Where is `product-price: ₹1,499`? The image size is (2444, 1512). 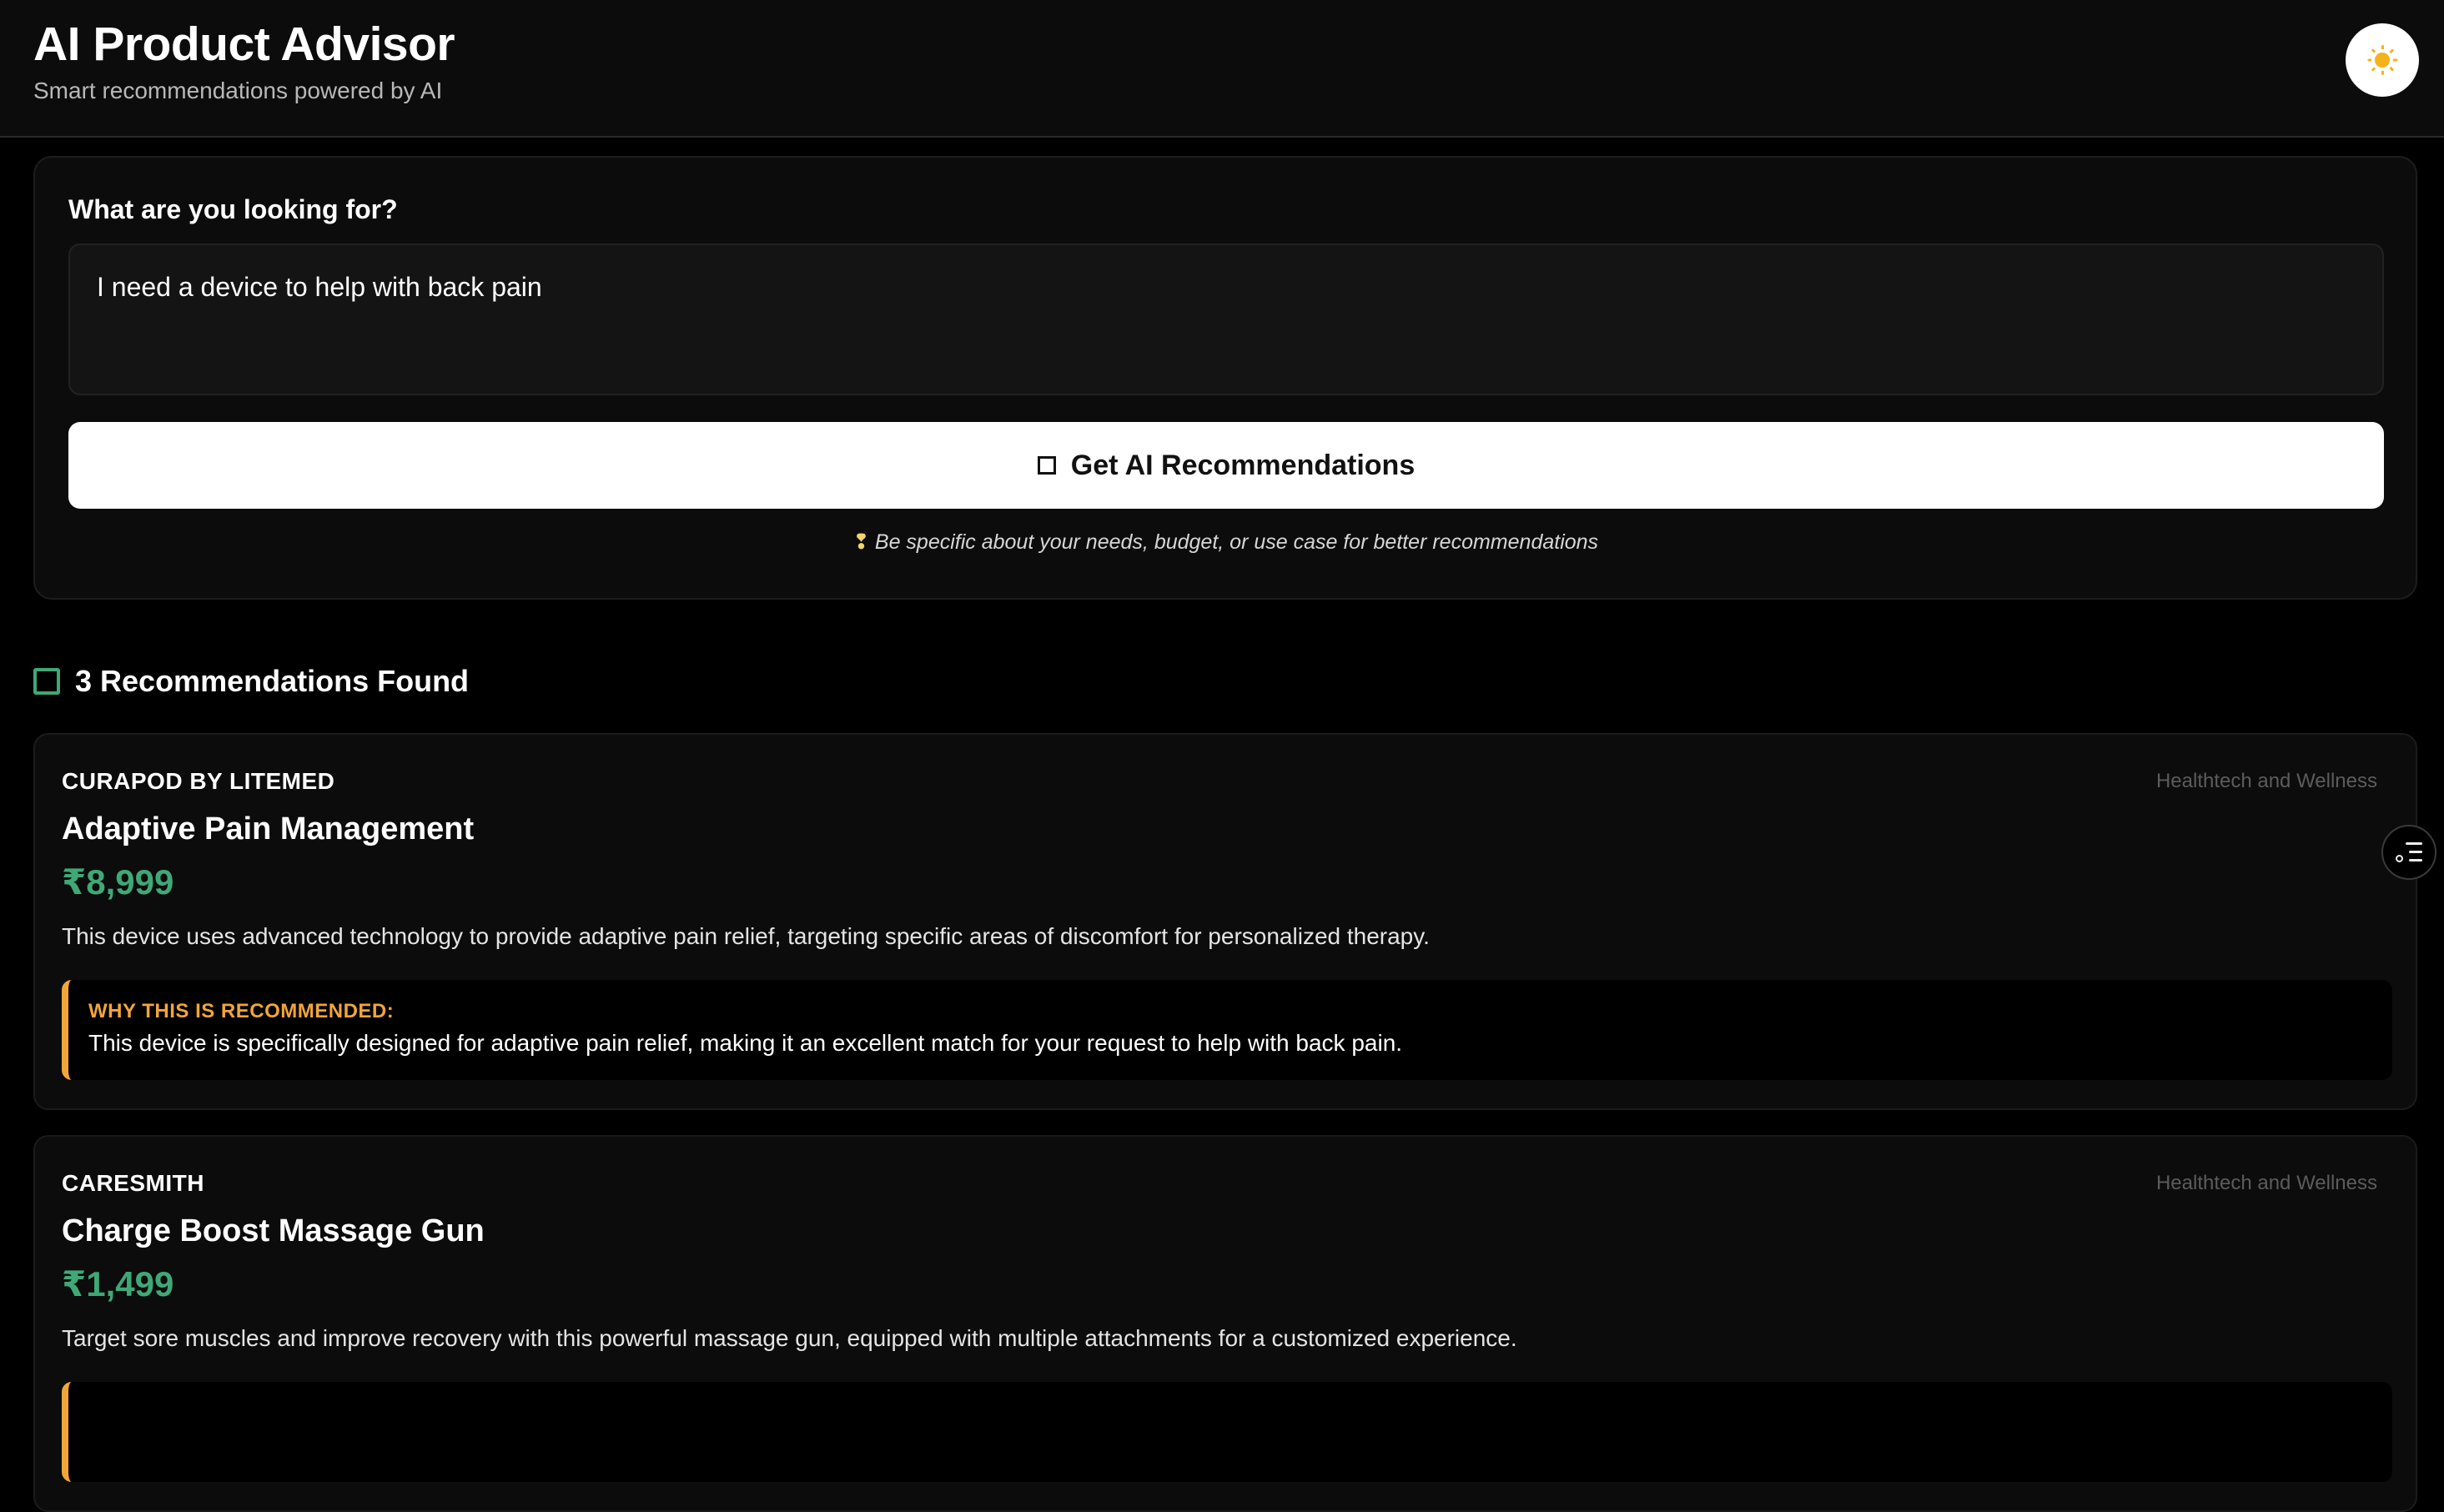 product-price: ₹1,499 is located at coordinates (118, 1284).